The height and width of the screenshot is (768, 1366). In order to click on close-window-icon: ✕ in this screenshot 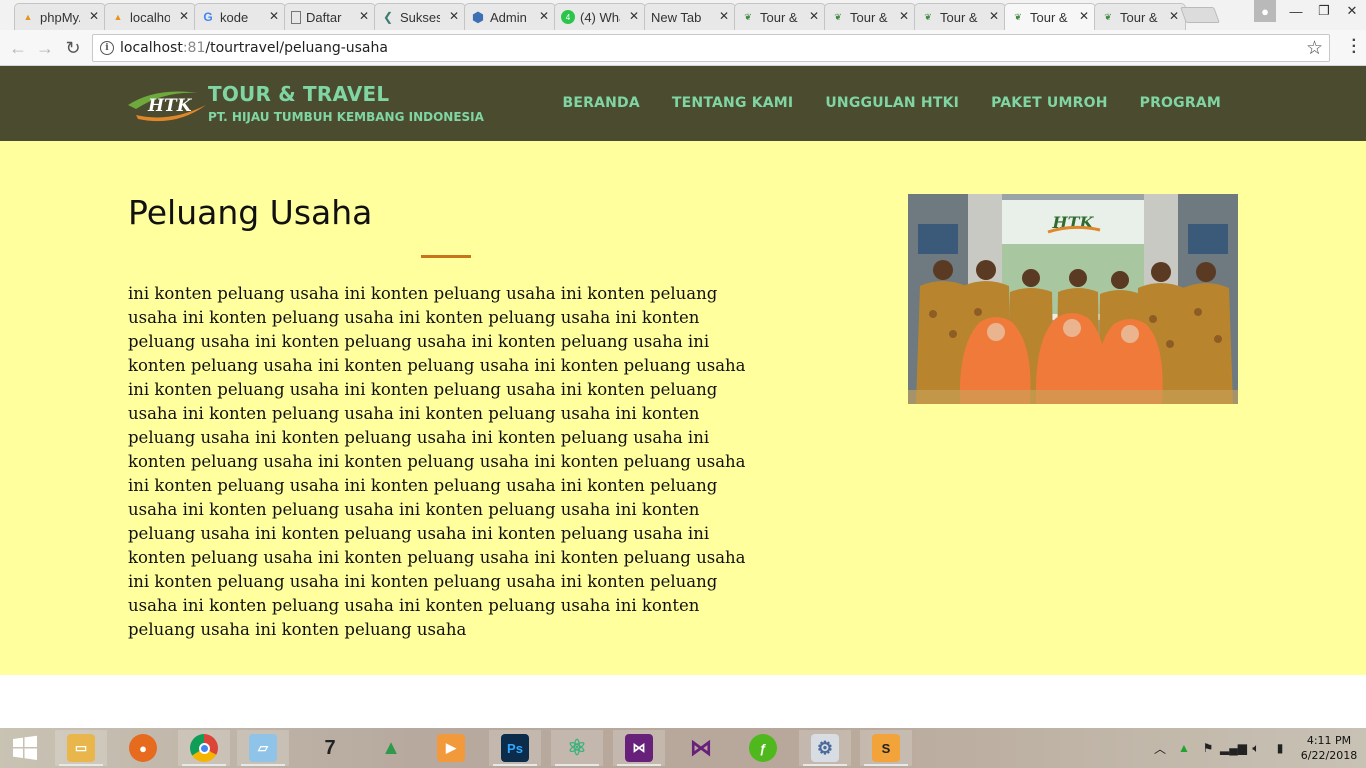, I will do `click(1352, 11)`.